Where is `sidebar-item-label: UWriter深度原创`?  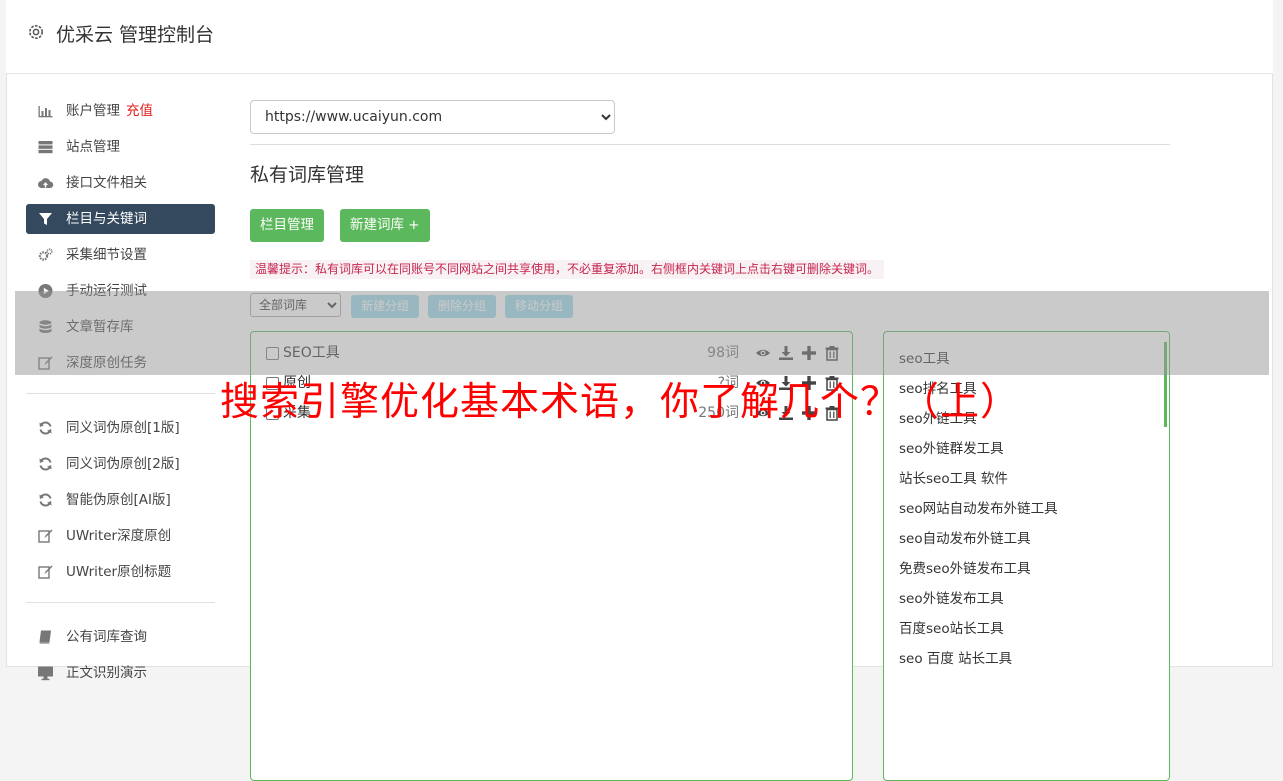
sidebar-item-label: UWriter深度原创 is located at coordinates (119, 536).